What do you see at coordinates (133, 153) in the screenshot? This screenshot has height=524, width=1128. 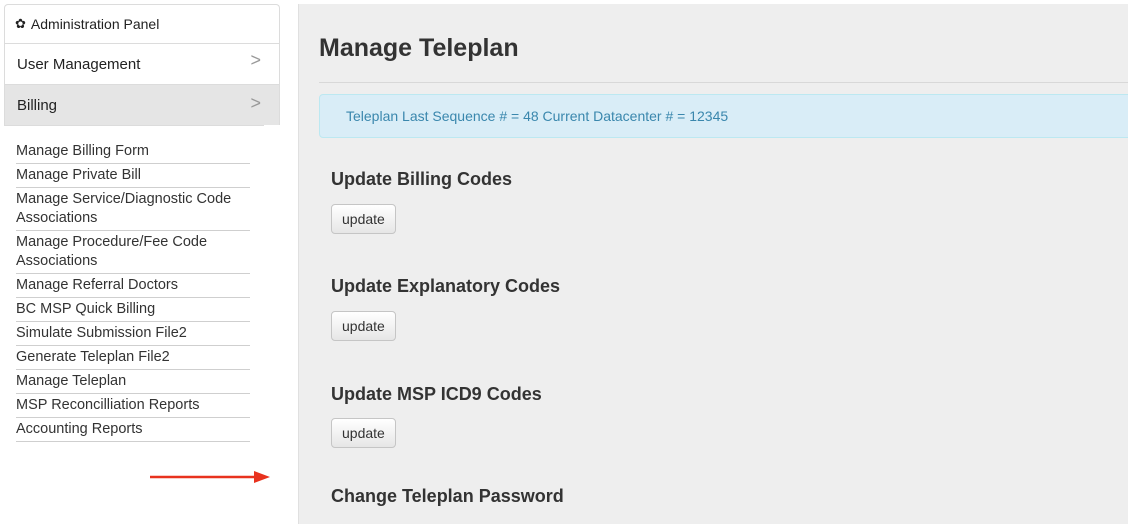 I see `menu-manage-billing-form: Manage Billing Form` at bounding box center [133, 153].